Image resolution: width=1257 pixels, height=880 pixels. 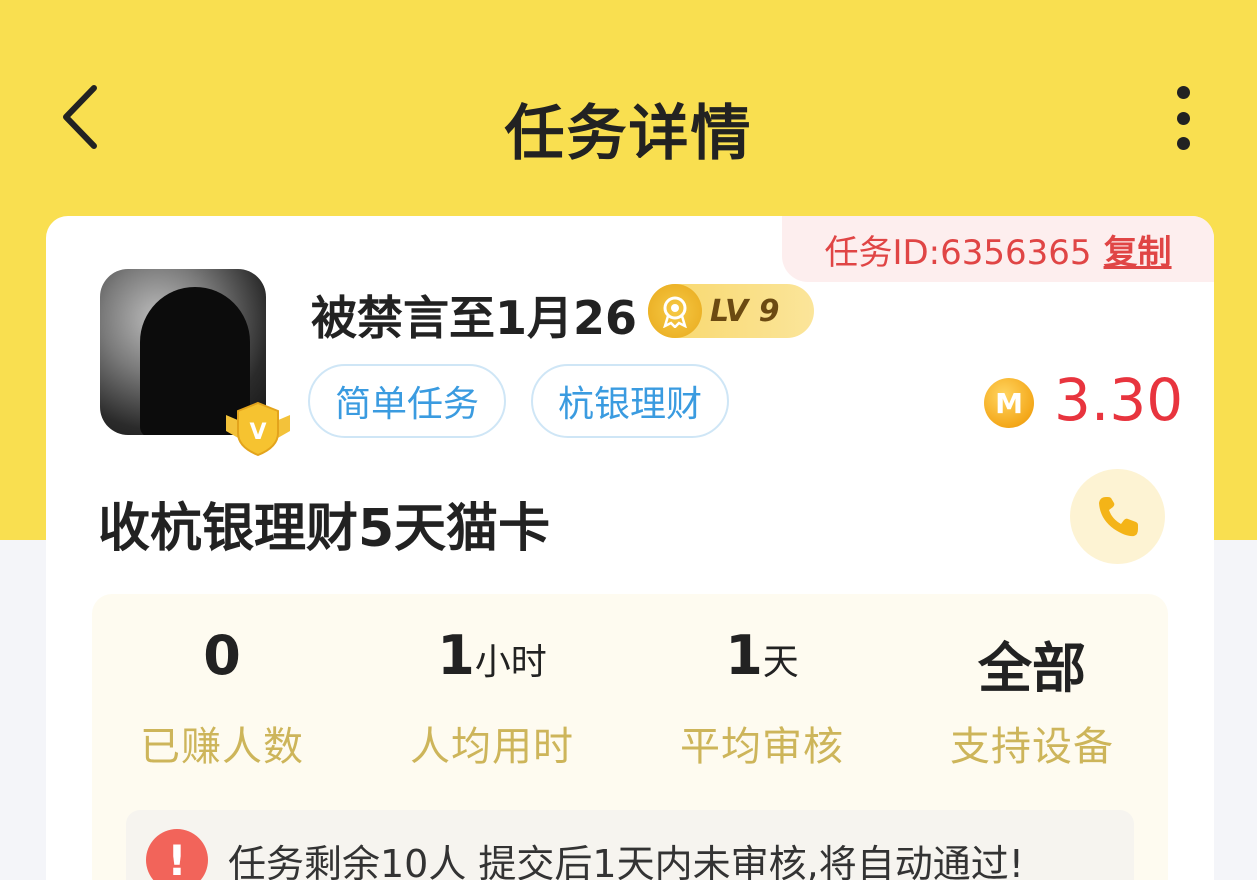 I want to click on copy-id-button: 复制, so click(x=1138, y=249).